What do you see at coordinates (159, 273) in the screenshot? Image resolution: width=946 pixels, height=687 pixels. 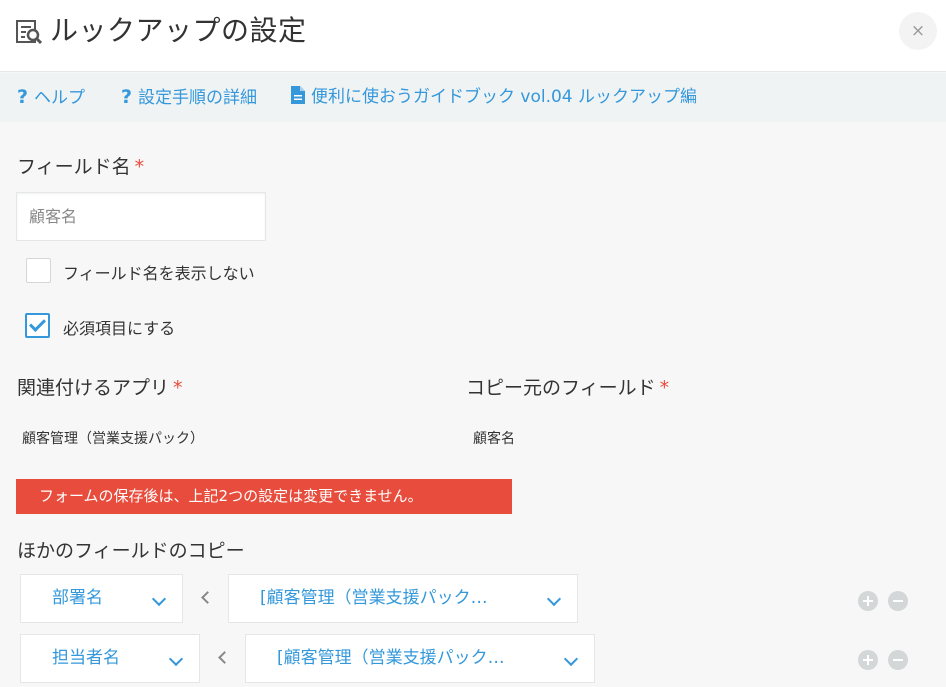 I see `hide-field-name-label: フィールド名を表示しない` at bounding box center [159, 273].